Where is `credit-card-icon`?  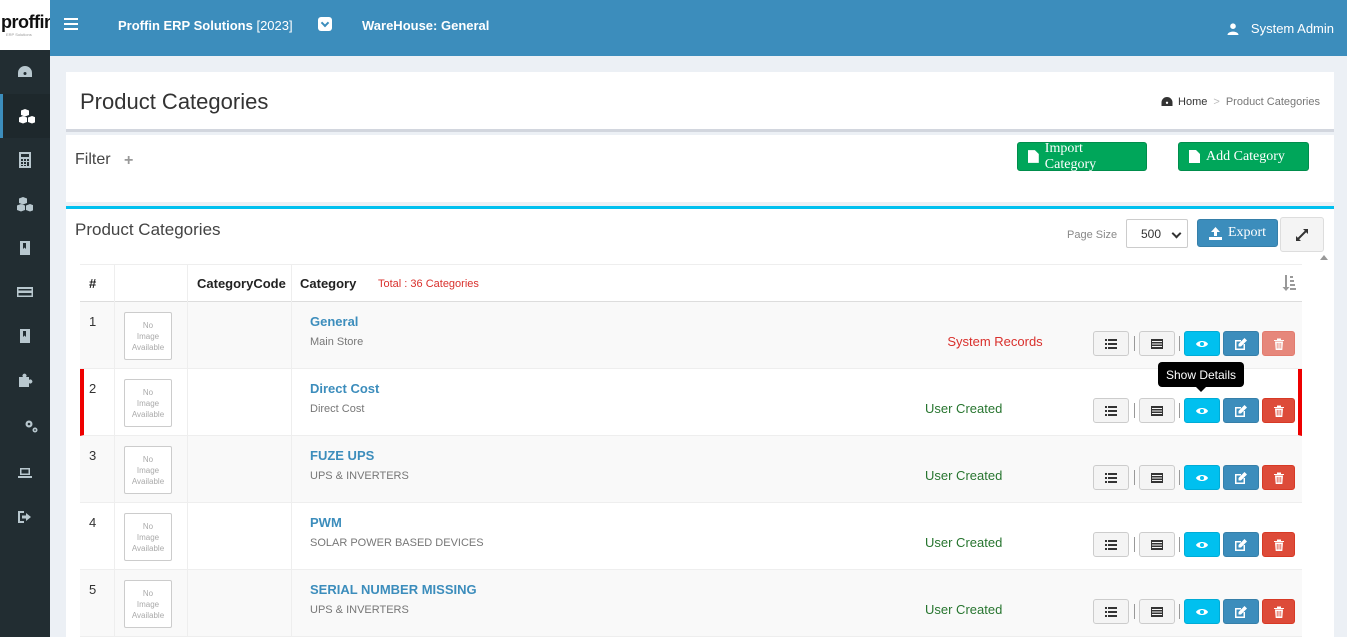
credit-card-icon is located at coordinates (25, 292).